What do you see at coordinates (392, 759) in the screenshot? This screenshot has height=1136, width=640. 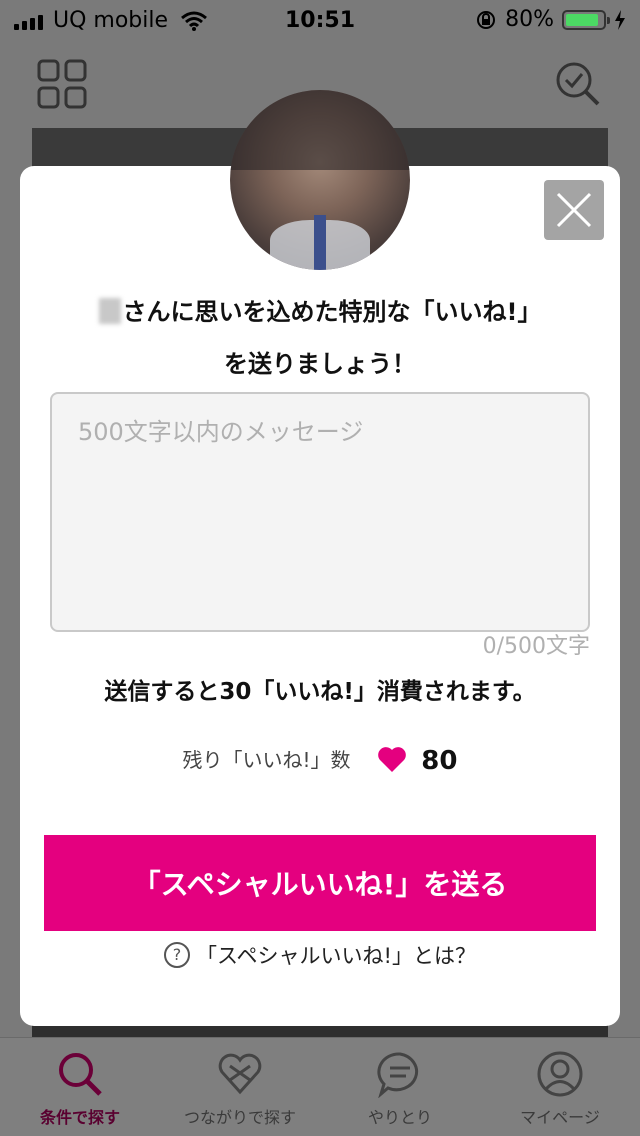 I see `heart-icon` at bounding box center [392, 759].